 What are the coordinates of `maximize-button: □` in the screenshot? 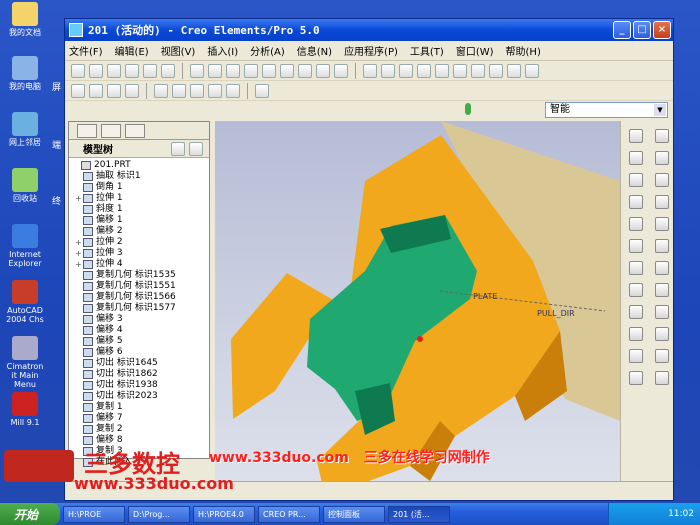 It's located at (642, 30).